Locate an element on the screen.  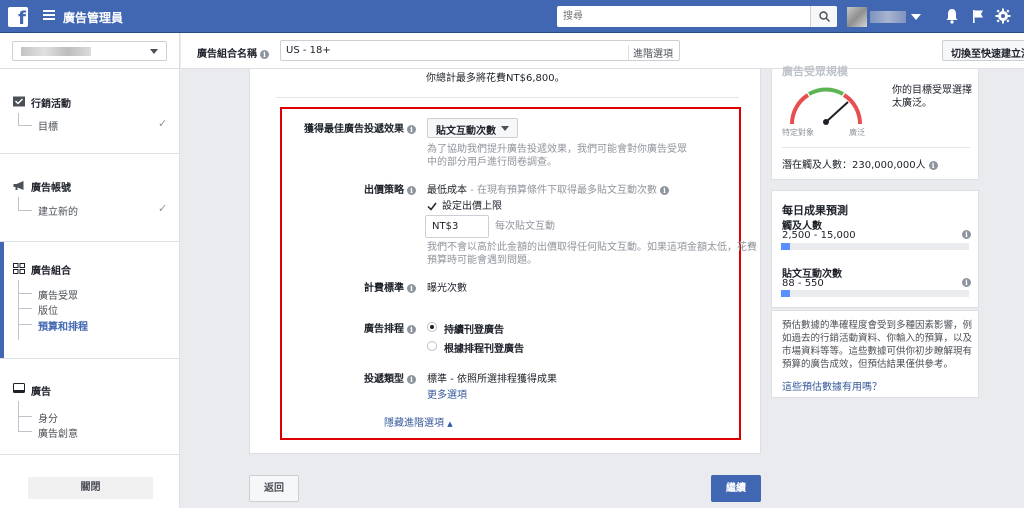
avatar is located at coordinates (857, 17).